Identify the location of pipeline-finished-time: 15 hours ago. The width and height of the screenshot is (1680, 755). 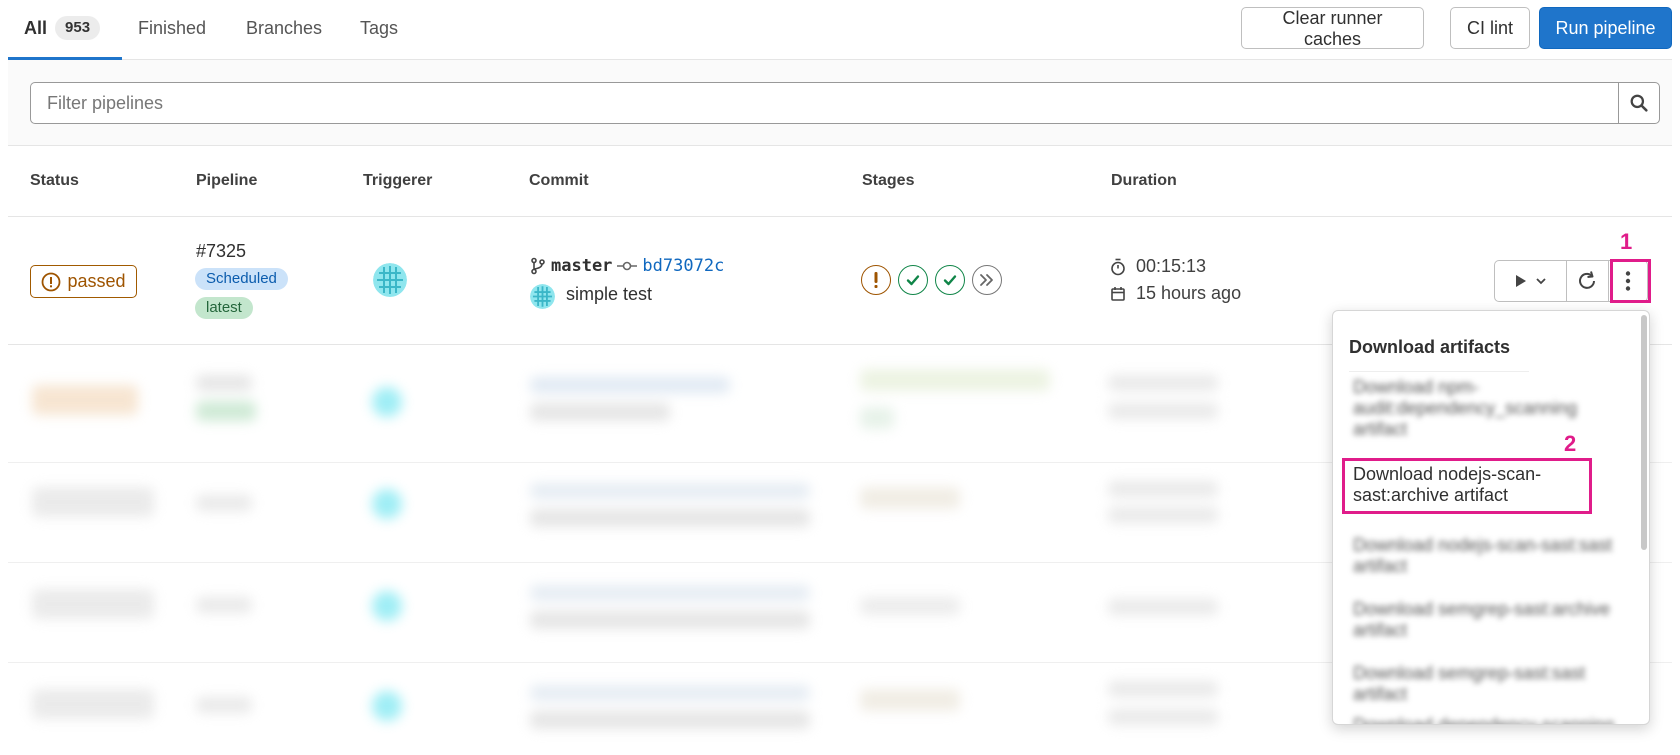
(1175, 293).